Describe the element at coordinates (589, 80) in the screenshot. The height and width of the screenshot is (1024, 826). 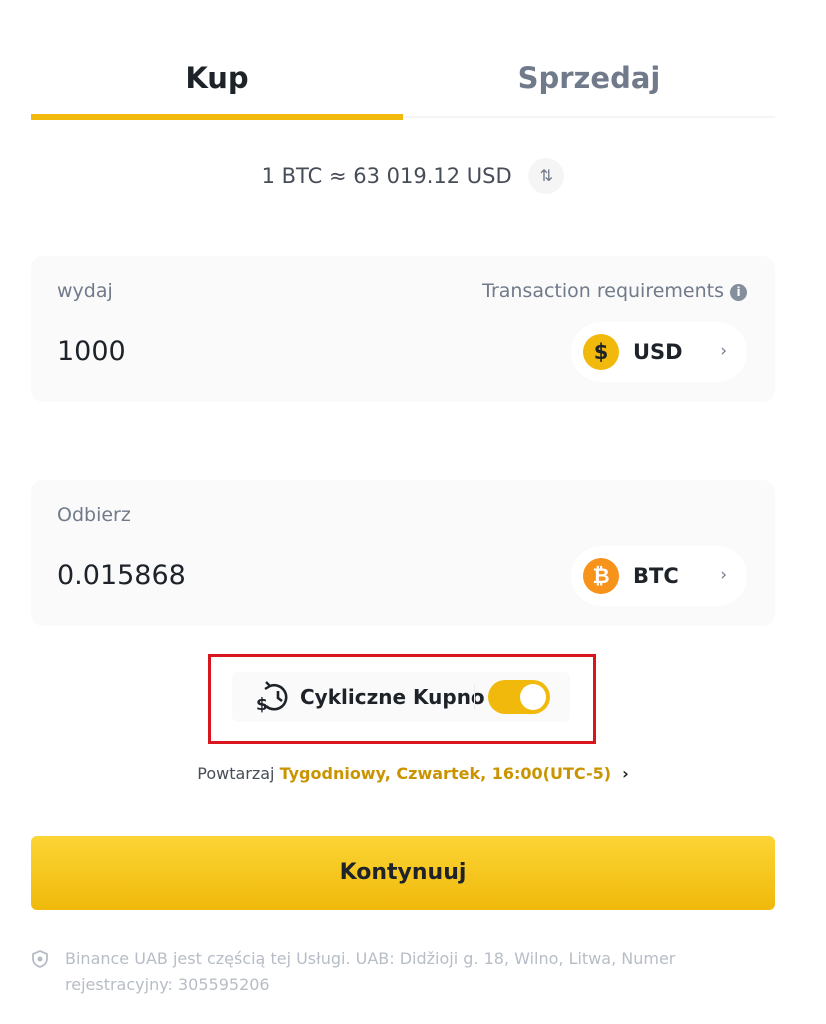
I see `tab-sell: Sprzedaj` at that location.